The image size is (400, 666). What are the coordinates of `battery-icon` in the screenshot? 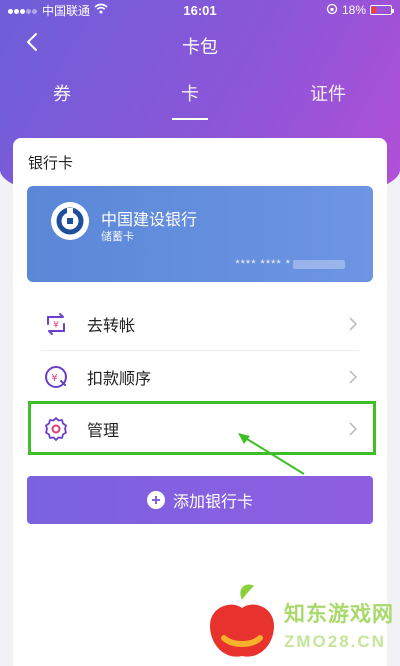 It's located at (382, 10).